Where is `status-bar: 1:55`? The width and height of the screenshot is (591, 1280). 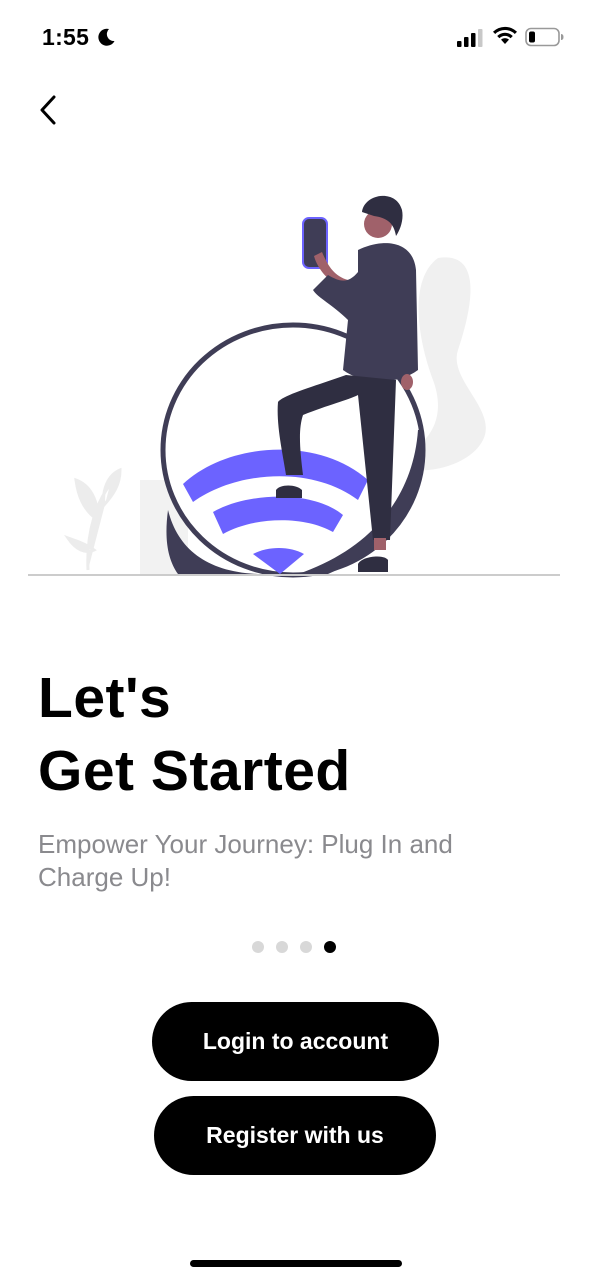 status-bar: 1:55 is located at coordinates (295, 38).